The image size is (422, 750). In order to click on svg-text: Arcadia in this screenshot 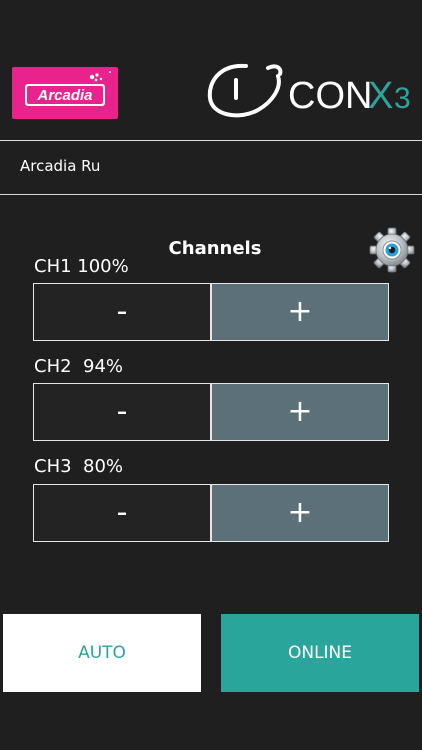, I will do `click(64, 95)`.